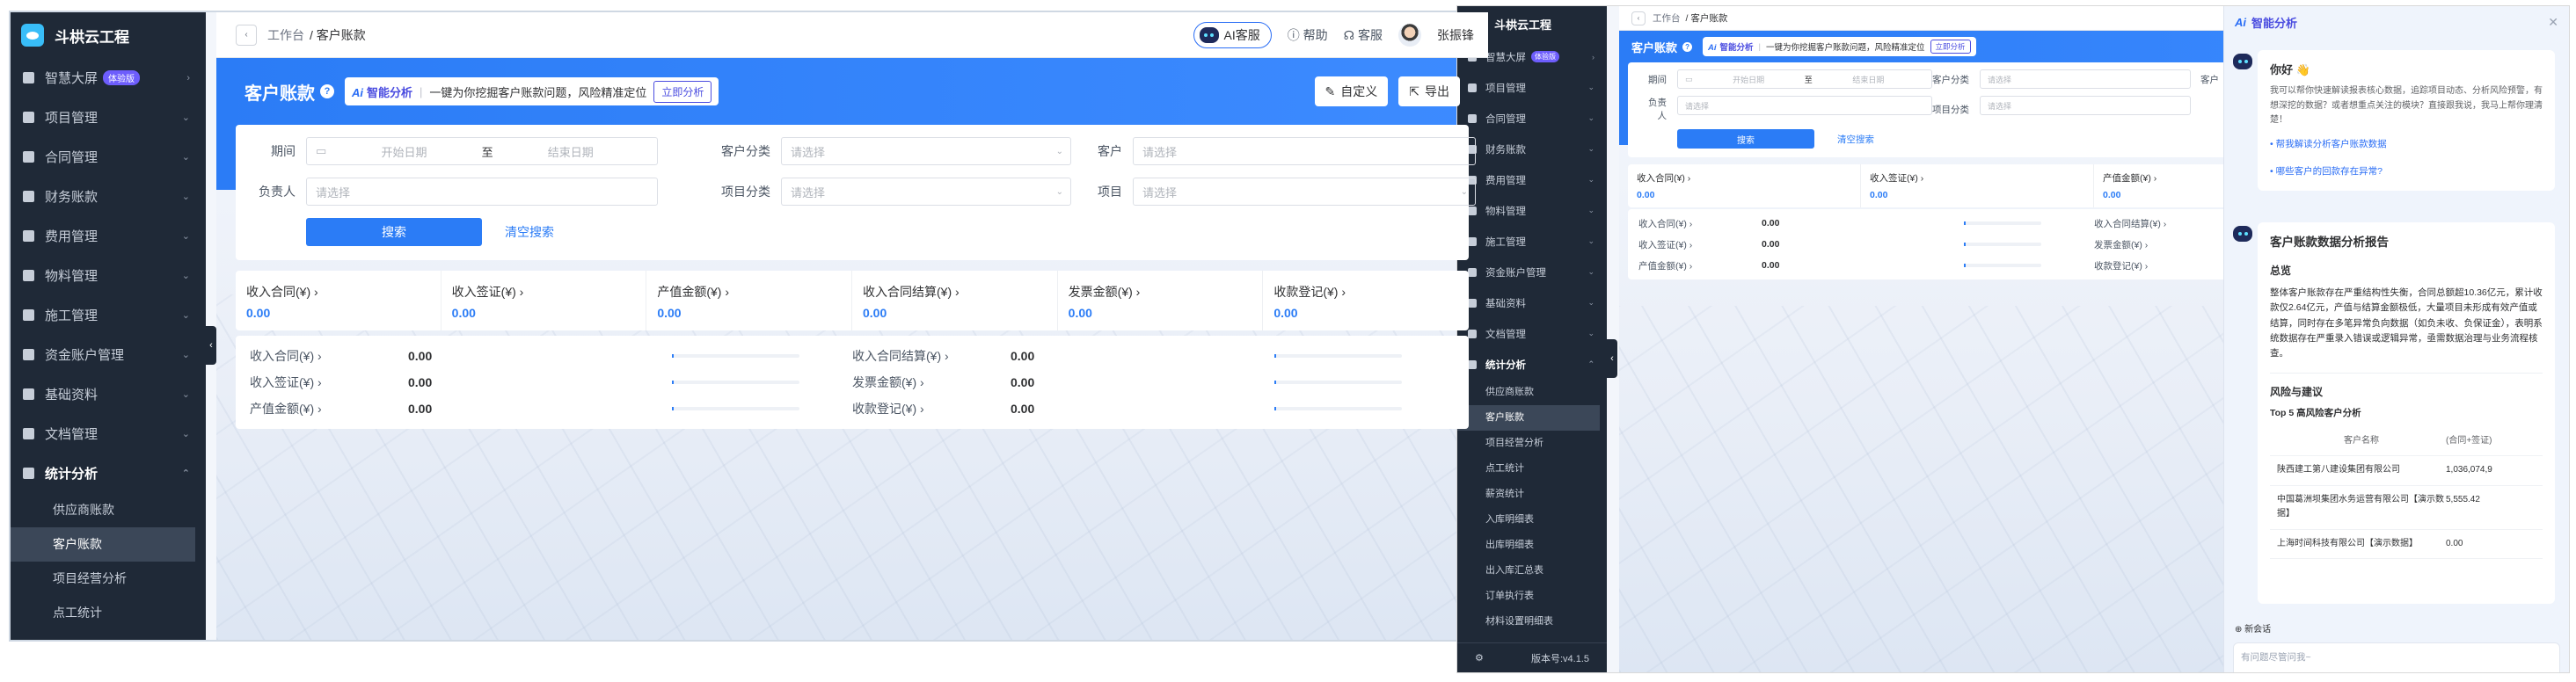 The width and height of the screenshot is (2576, 682). Describe the element at coordinates (1479, 658) in the screenshot. I see `settings-icon: ⚙` at that location.